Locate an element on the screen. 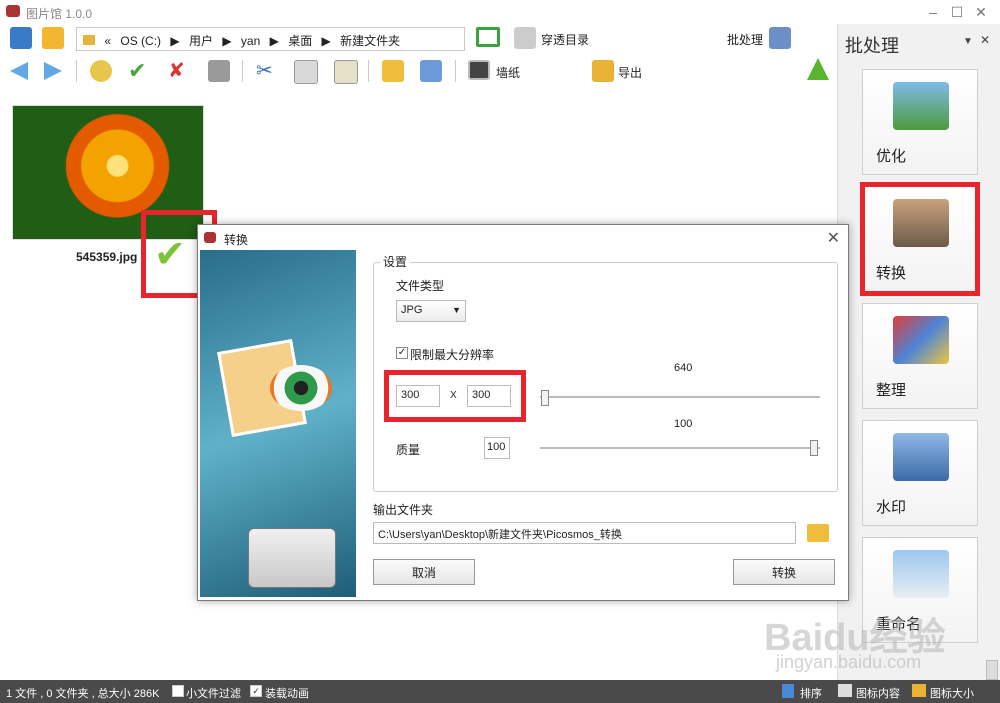 The height and width of the screenshot is (703, 1000). settings-group-title: 设置 is located at coordinates (395, 261).